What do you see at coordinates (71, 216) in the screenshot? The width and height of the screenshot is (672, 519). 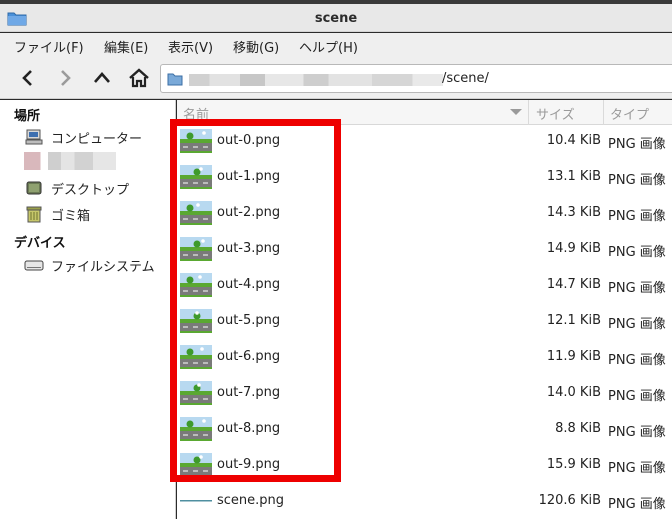 I see `sidebar-item-label: ゴミ箱` at bounding box center [71, 216].